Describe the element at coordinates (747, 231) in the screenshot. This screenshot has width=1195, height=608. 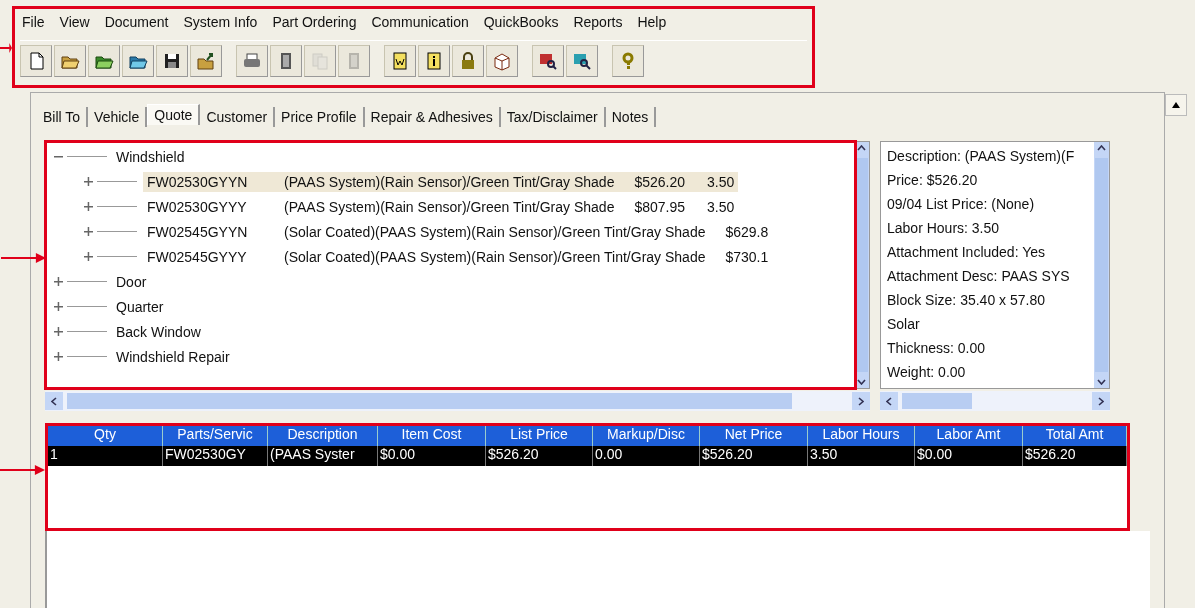
I see `item-price: $629.8` at that location.